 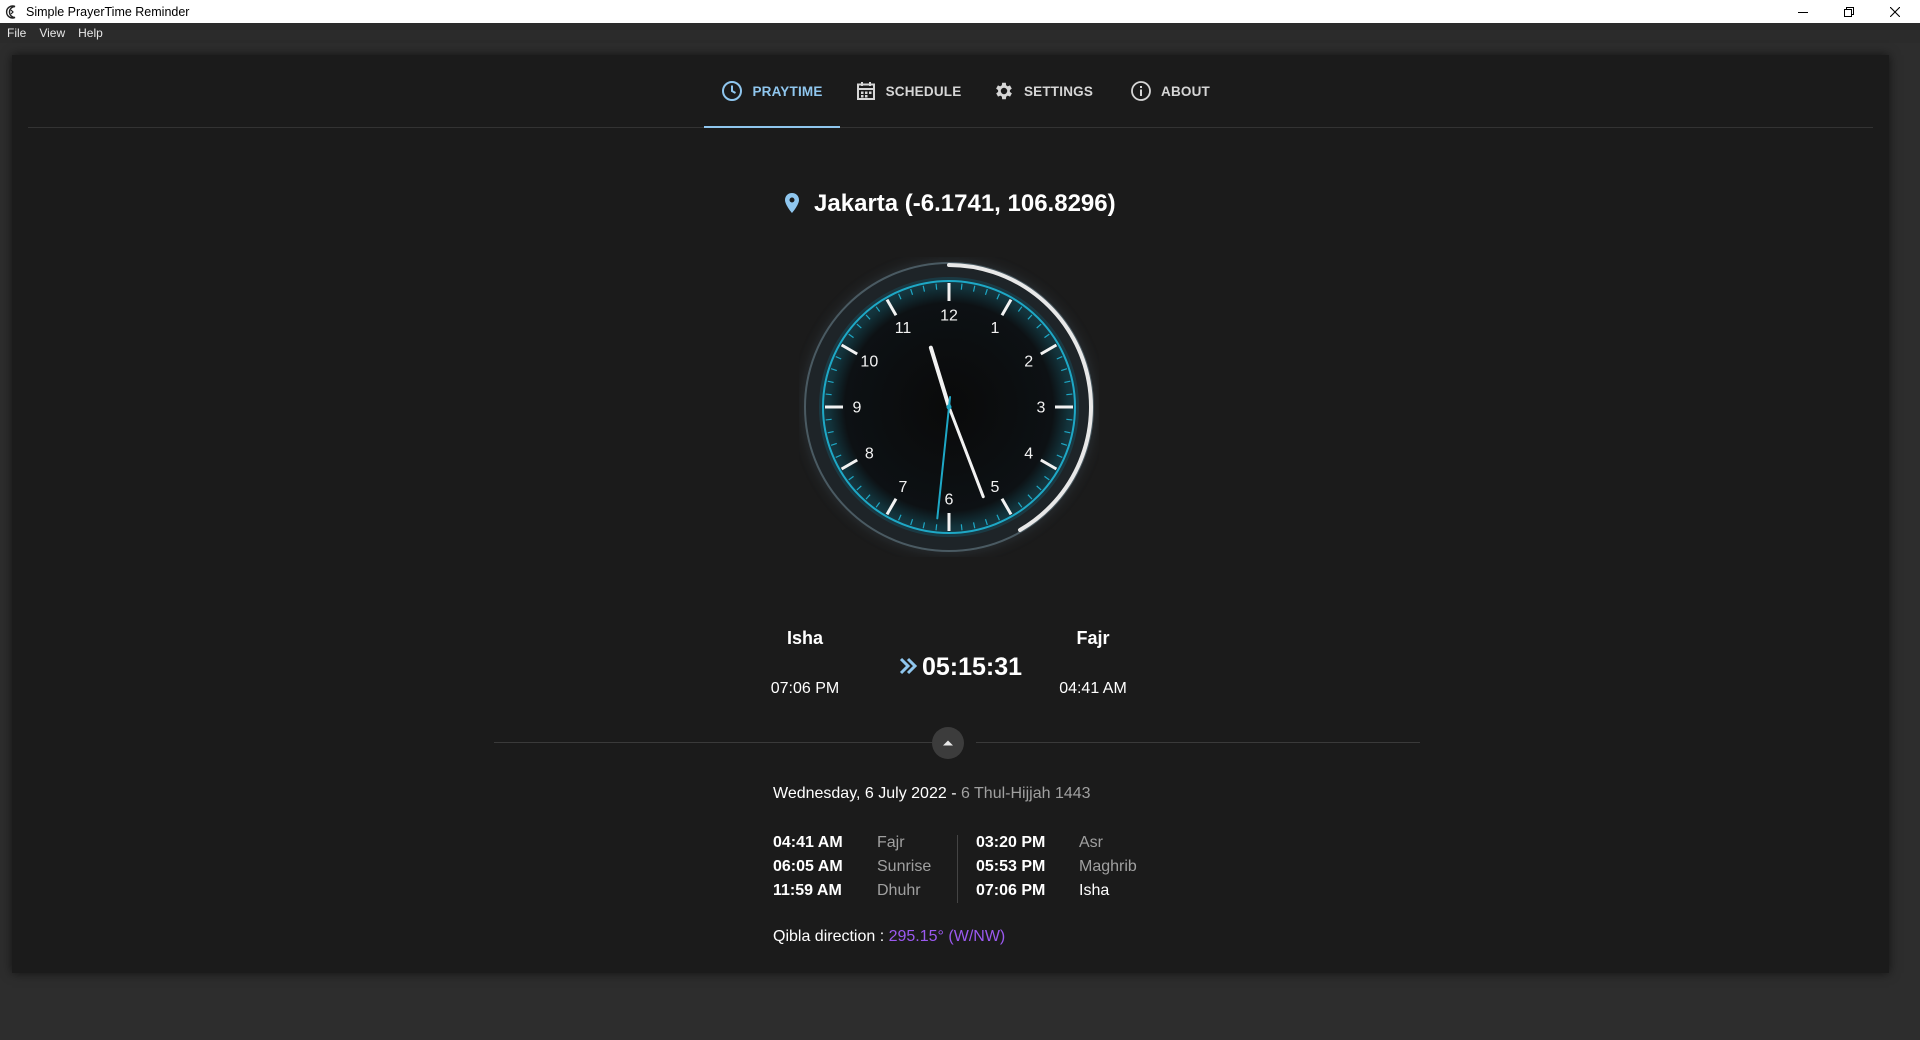 I want to click on clock-icon, so click(x=732, y=91).